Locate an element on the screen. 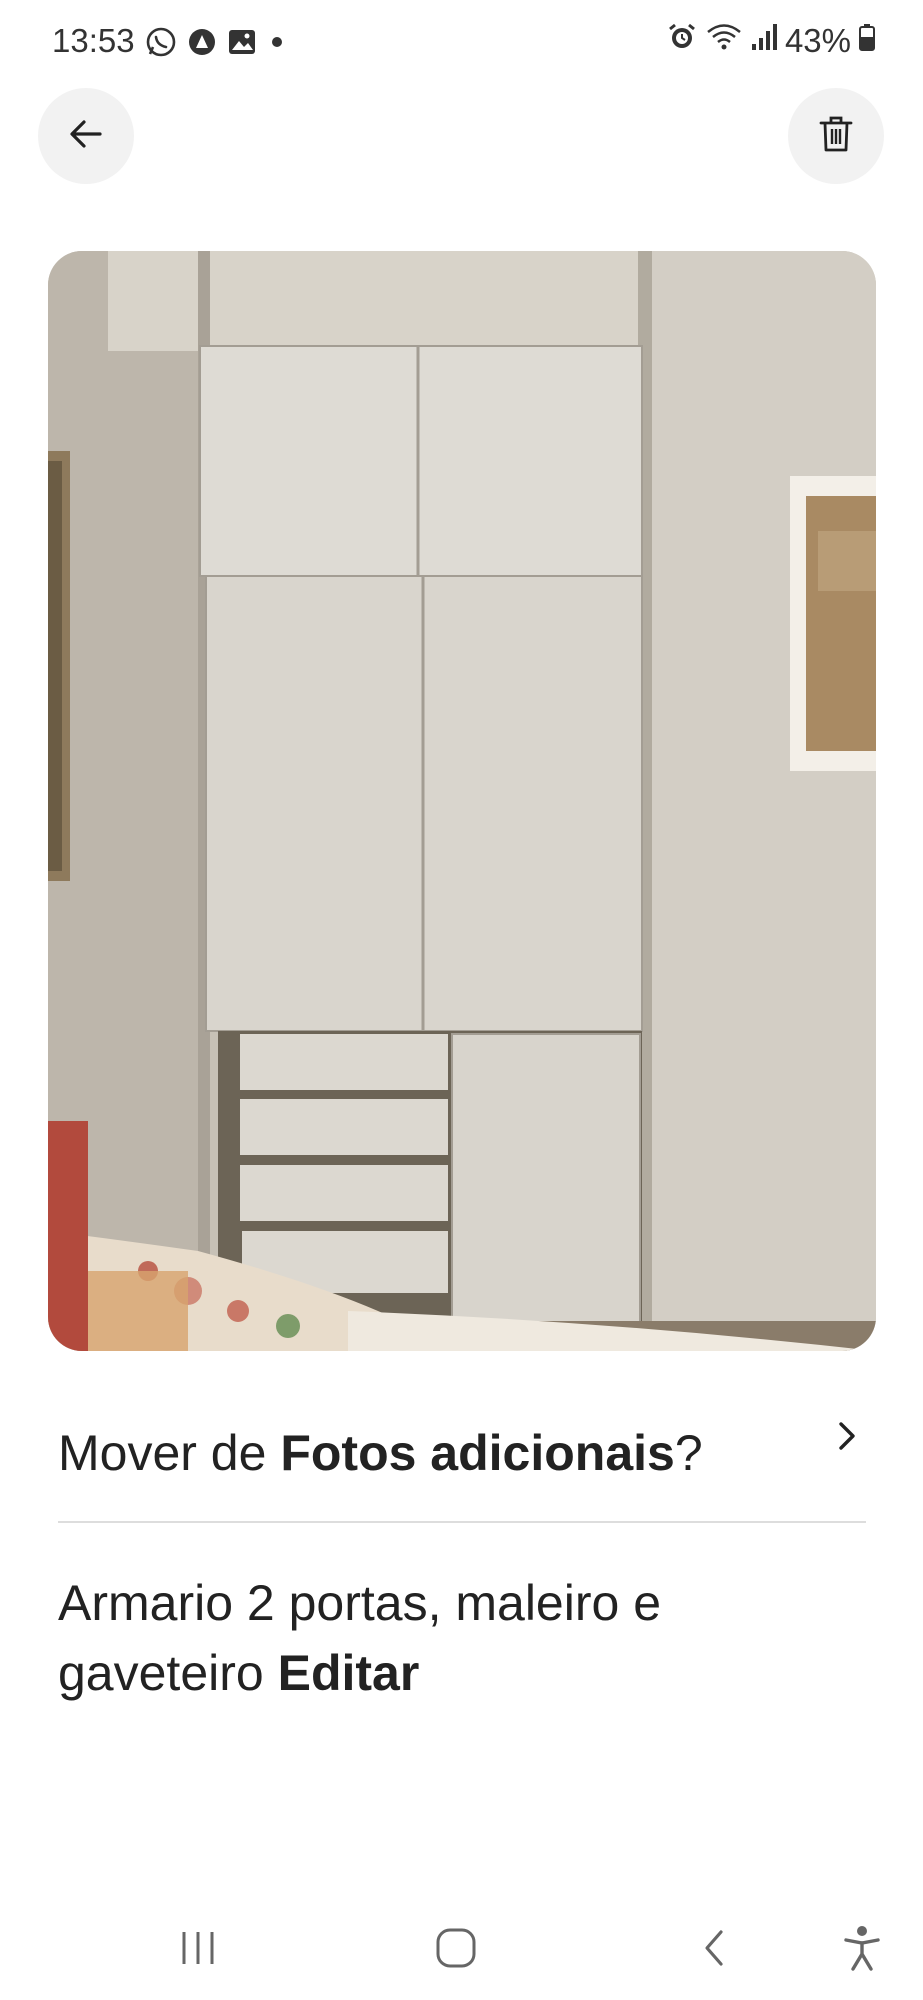 The height and width of the screenshot is (2000, 923). delete-button is located at coordinates (836, 136).